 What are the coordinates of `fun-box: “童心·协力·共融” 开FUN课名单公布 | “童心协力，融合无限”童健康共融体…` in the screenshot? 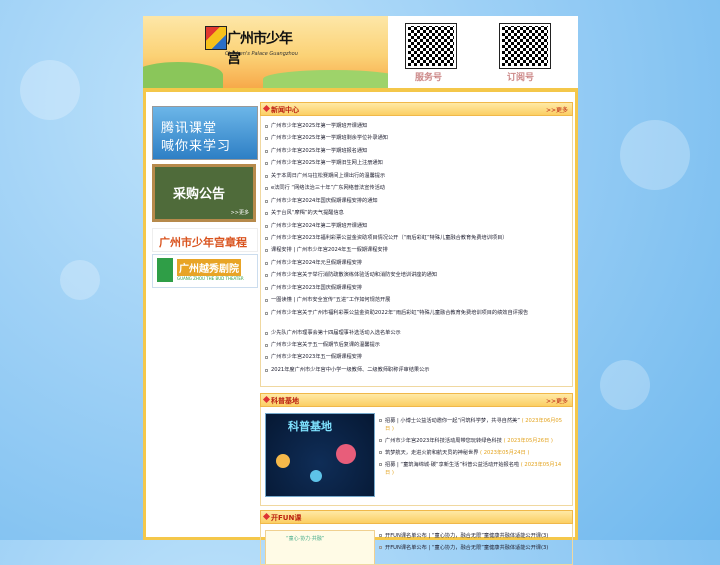 It's located at (416, 544).